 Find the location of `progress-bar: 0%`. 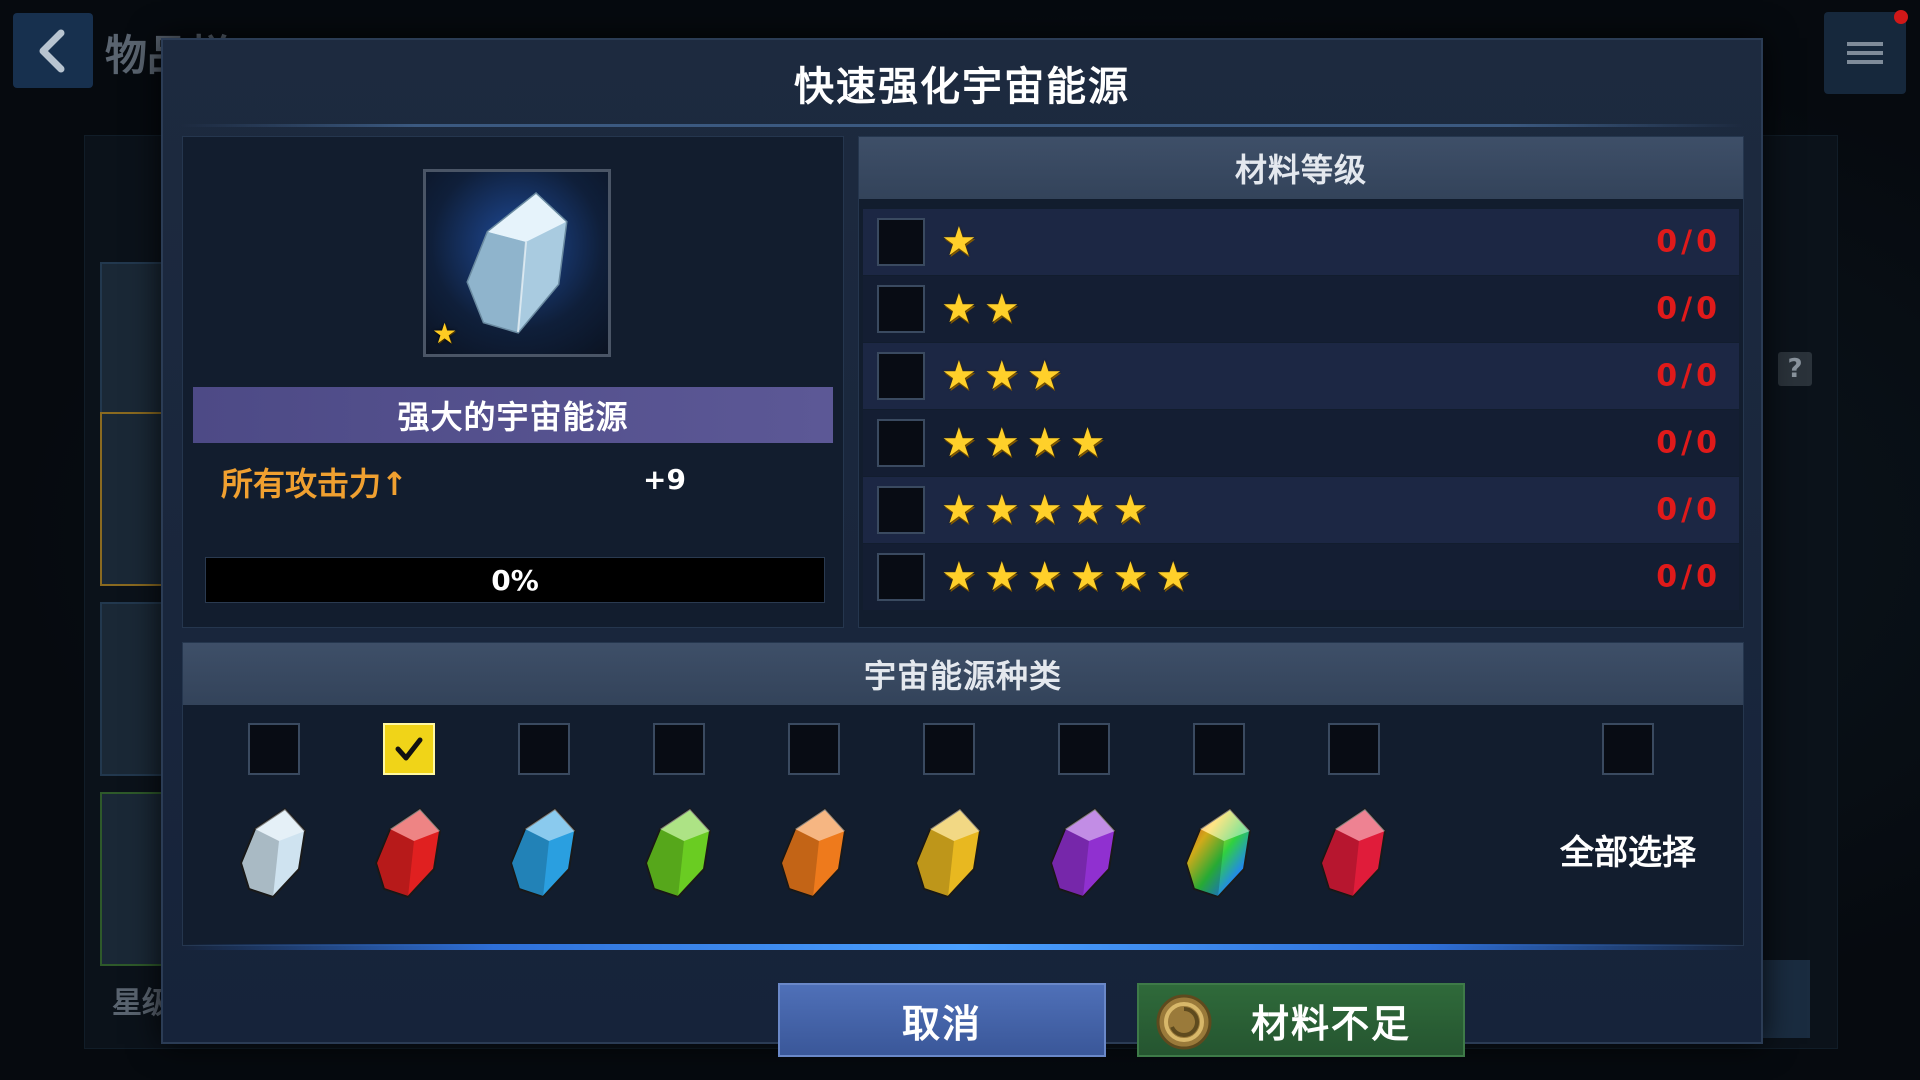

progress-bar: 0% is located at coordinates (515, 580).